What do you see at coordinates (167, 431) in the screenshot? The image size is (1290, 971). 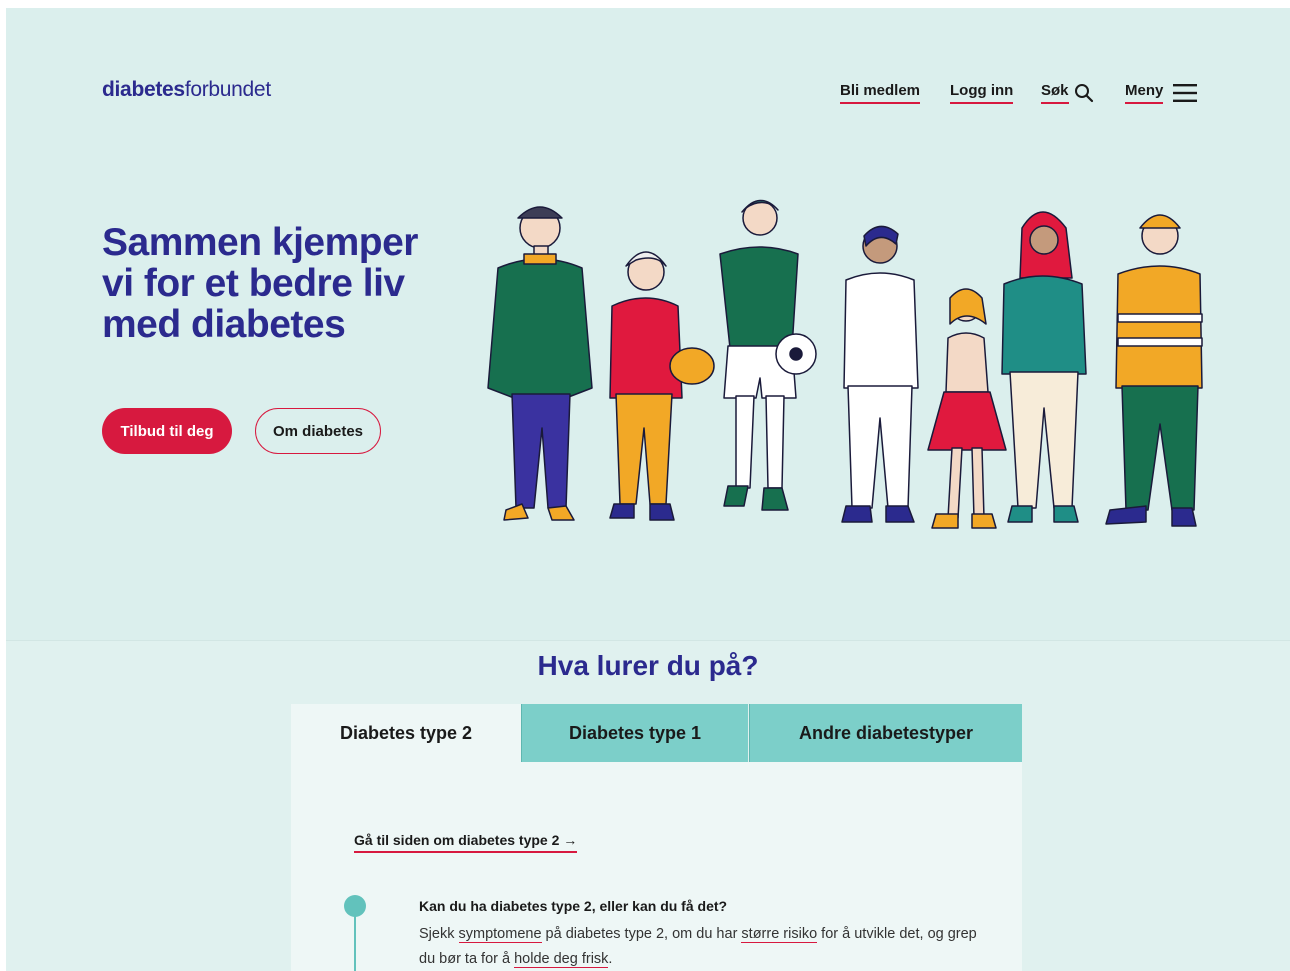 I see `offers-button: Tilbud til deg` at bounding box center [167, 431].